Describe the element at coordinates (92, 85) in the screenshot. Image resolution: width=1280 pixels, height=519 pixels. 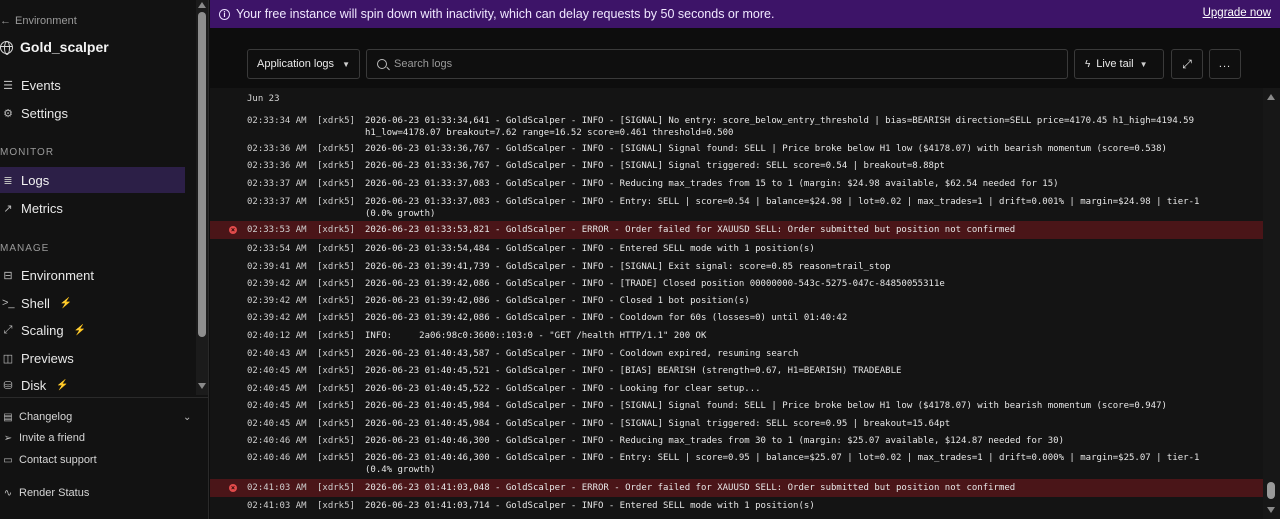
I see `sidebar-item-events: ☰ Events` at that location.